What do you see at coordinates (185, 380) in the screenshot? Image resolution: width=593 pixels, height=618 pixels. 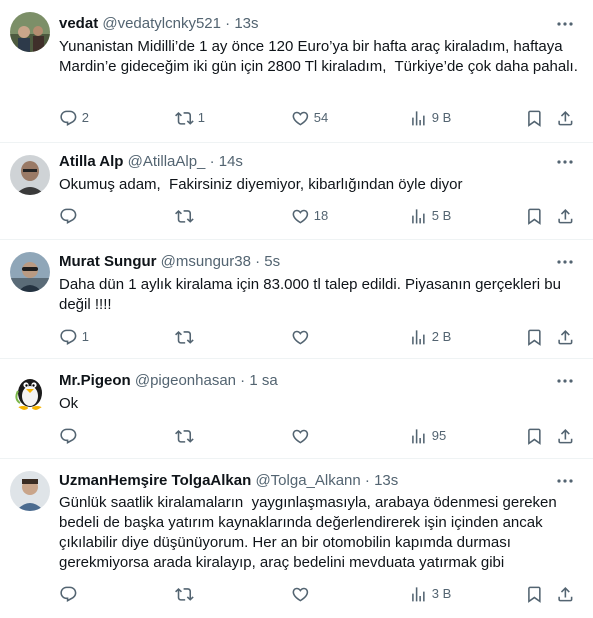 I see `handle: @pigeonhasan` at bounding box center [185, 380].